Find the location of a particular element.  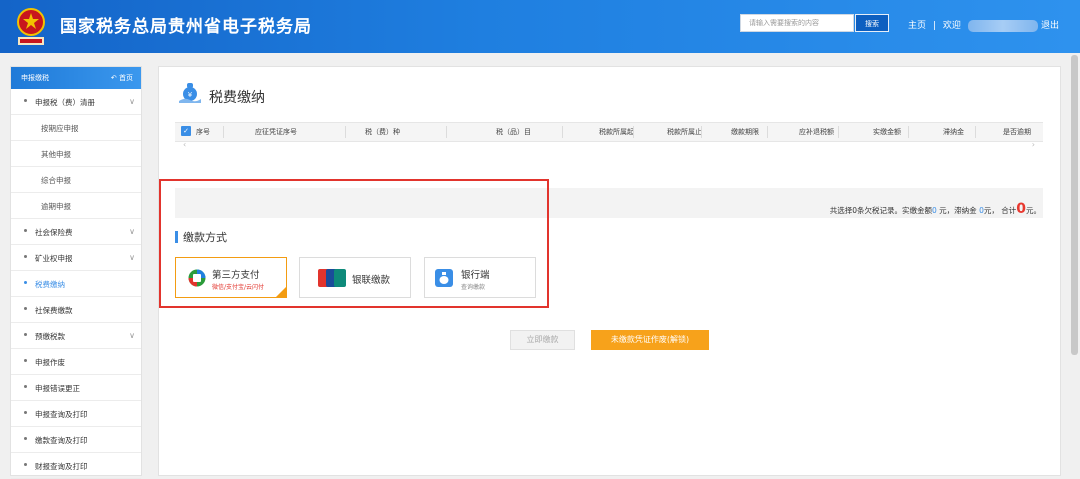

column-header: 税款所属止 is located at coordinates (684, 132).